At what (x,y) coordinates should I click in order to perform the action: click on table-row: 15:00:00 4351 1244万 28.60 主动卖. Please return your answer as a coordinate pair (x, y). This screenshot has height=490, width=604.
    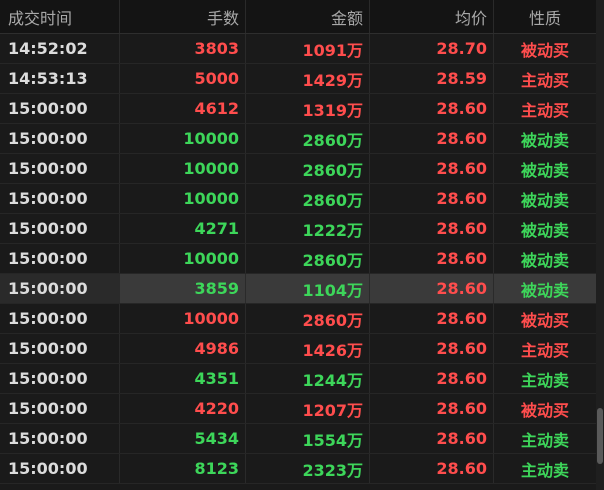
    Looking at the image, I should click on (298, 379).